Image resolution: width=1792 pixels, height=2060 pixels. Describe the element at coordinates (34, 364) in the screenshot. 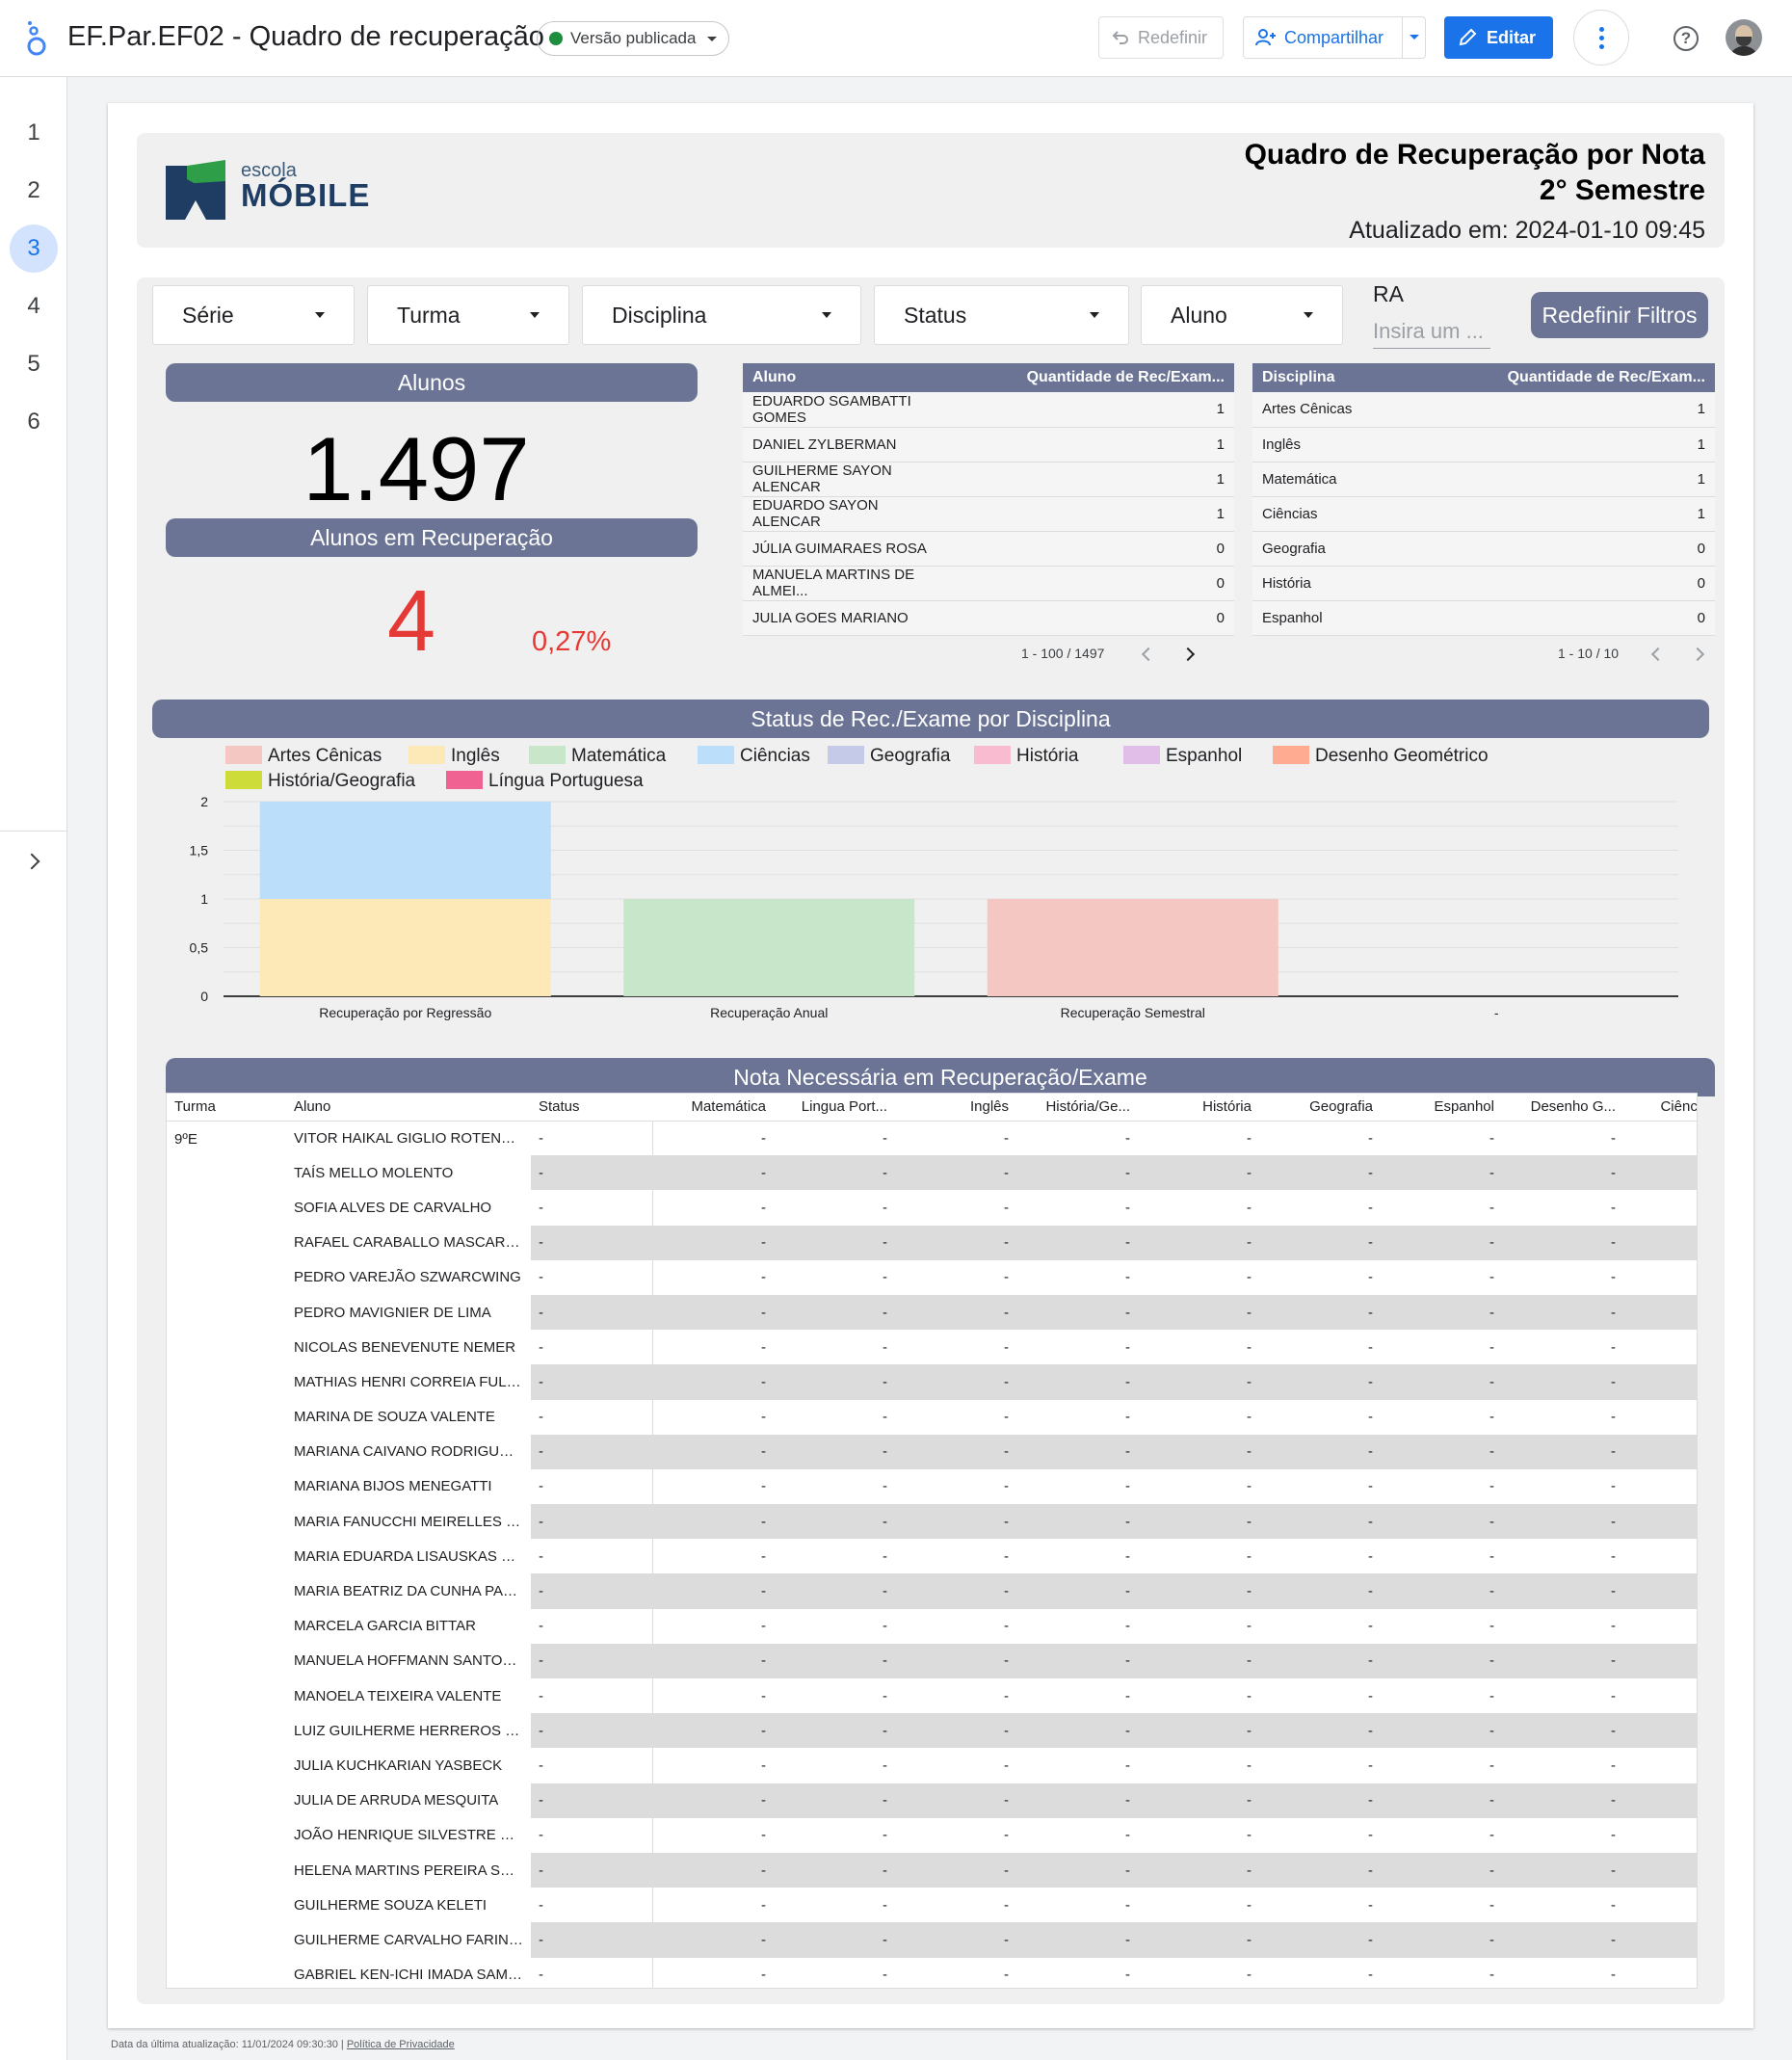

I see `page-link-5: 5` at that location.